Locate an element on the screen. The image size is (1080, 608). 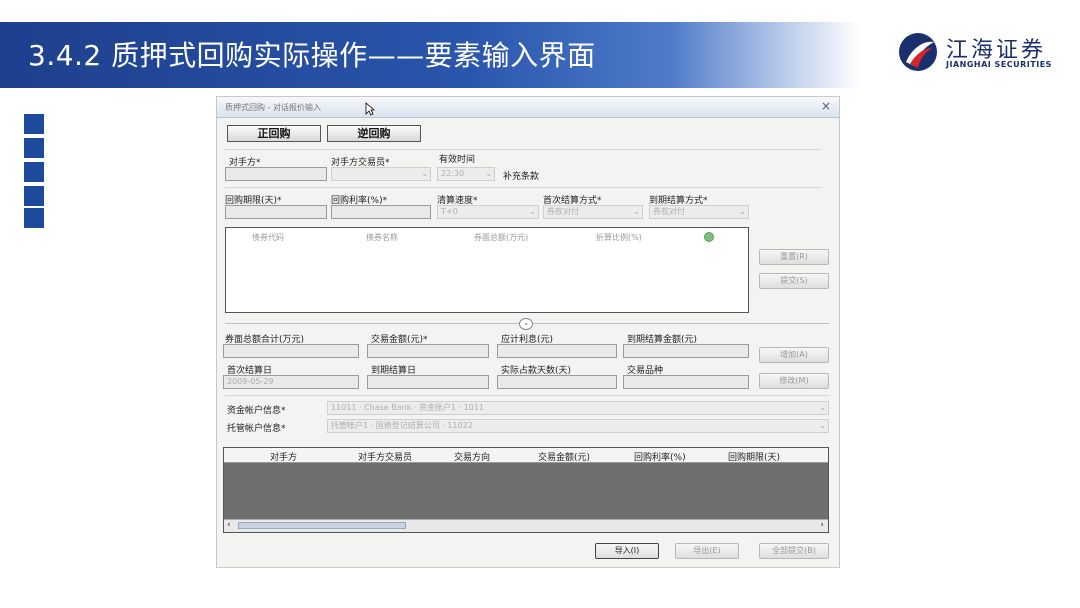
modify-button: 修改(M) is located at coordinates (794, 381).